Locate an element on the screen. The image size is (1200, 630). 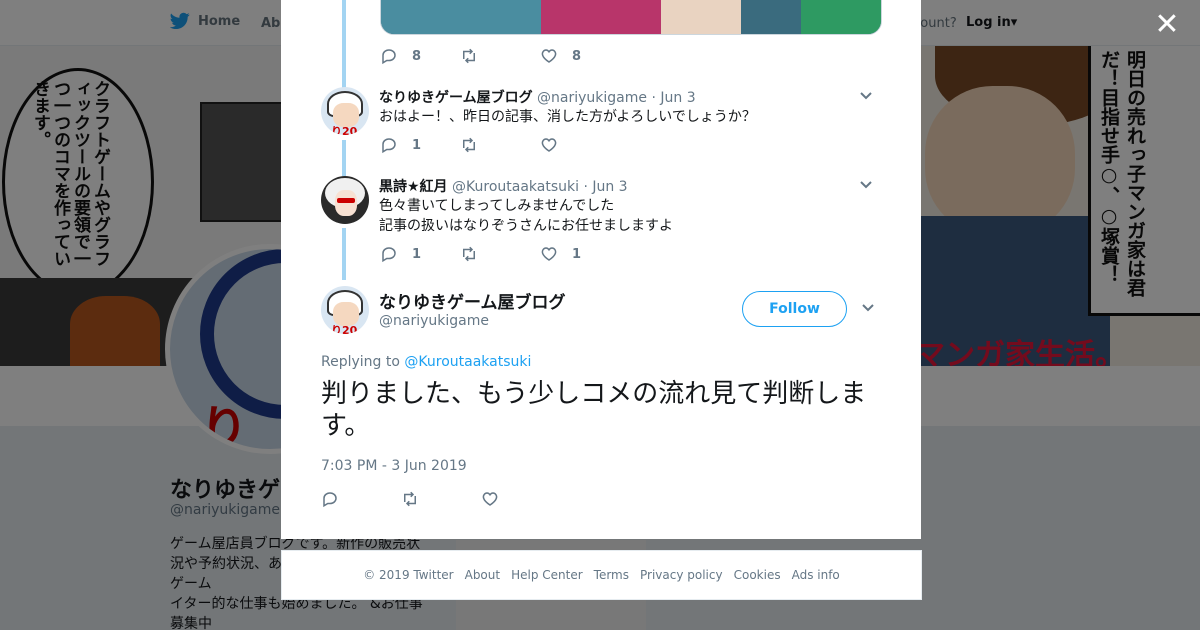
footer-copyright: © 2019 Twitter is located at coordinates (408, 575).